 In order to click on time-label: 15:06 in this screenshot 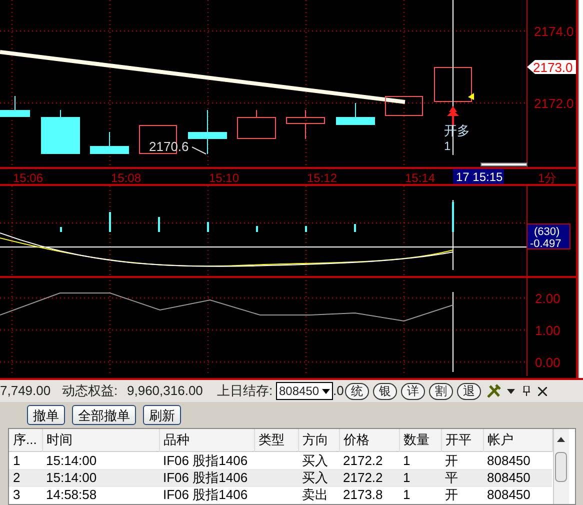, I will do `click(28, 178)`.